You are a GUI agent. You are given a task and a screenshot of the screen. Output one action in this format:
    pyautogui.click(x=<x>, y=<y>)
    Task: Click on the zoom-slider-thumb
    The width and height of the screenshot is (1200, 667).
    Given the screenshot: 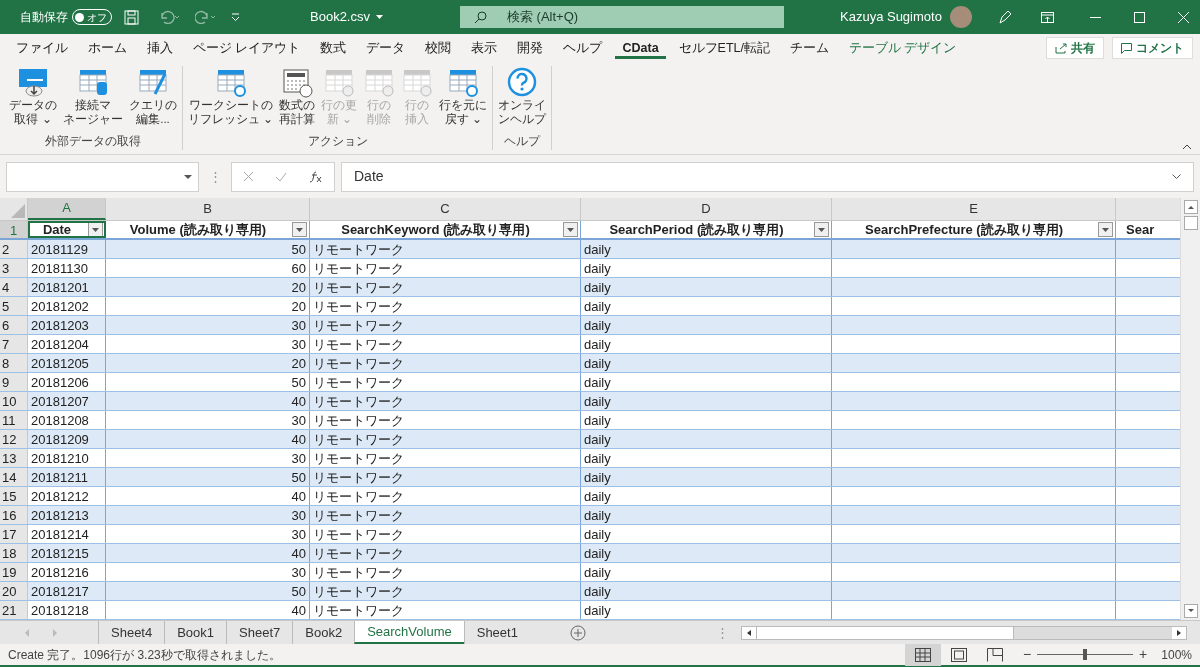 What is the action you would take?
    pyautogui.click(x=1085, y=654)
    